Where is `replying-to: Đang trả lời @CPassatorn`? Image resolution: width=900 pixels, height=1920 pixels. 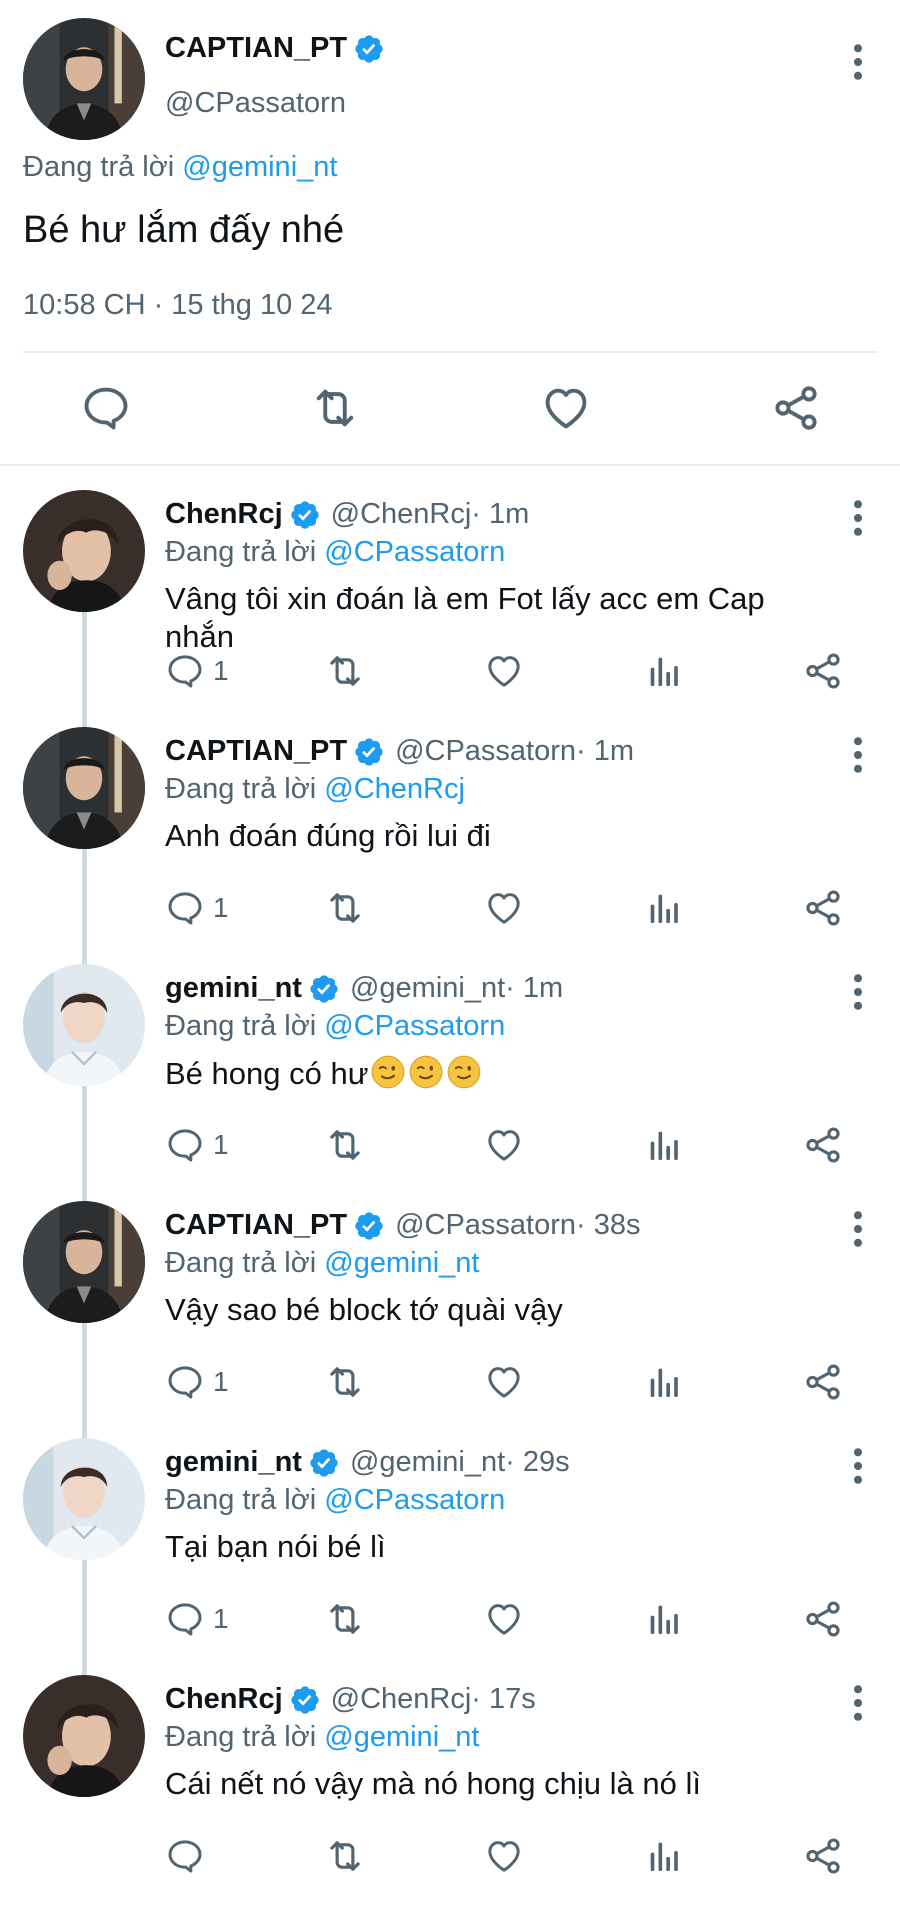 replying-to: Đang trả lời @CPassatorn is located at coordinates (335, 1500).